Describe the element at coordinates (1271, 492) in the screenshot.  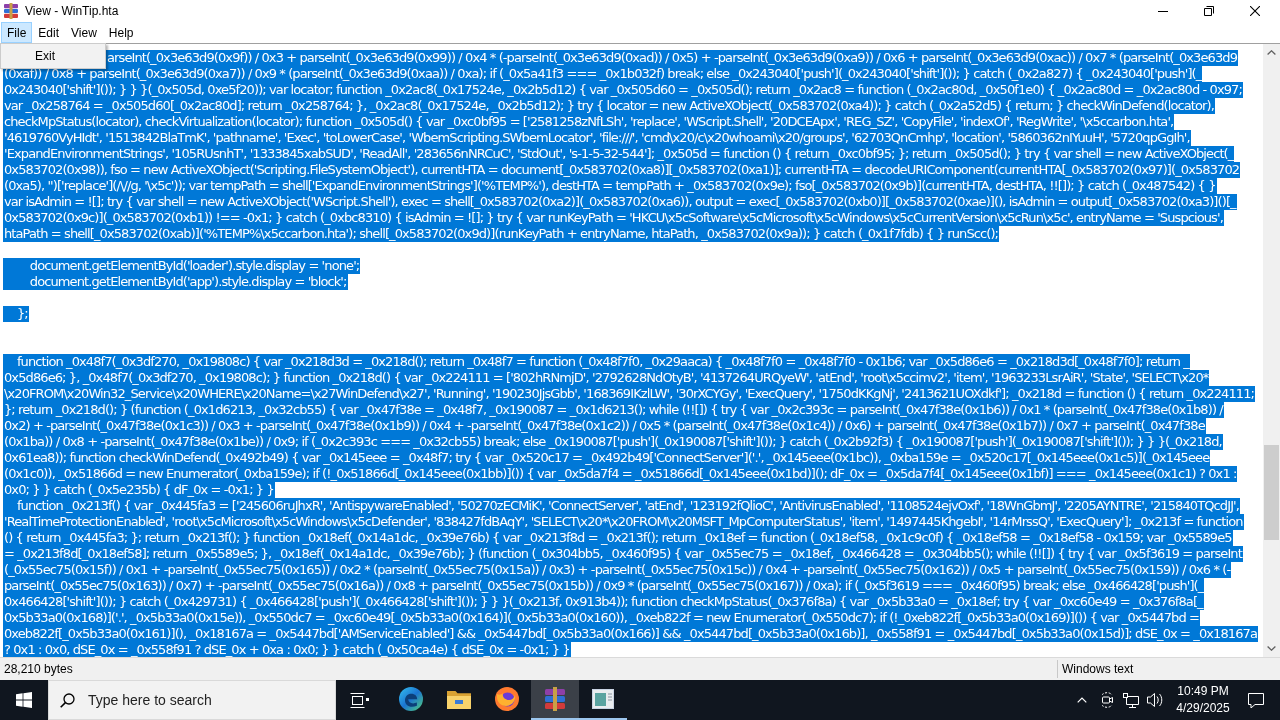
I see `scrollbar-thumb` at that location.